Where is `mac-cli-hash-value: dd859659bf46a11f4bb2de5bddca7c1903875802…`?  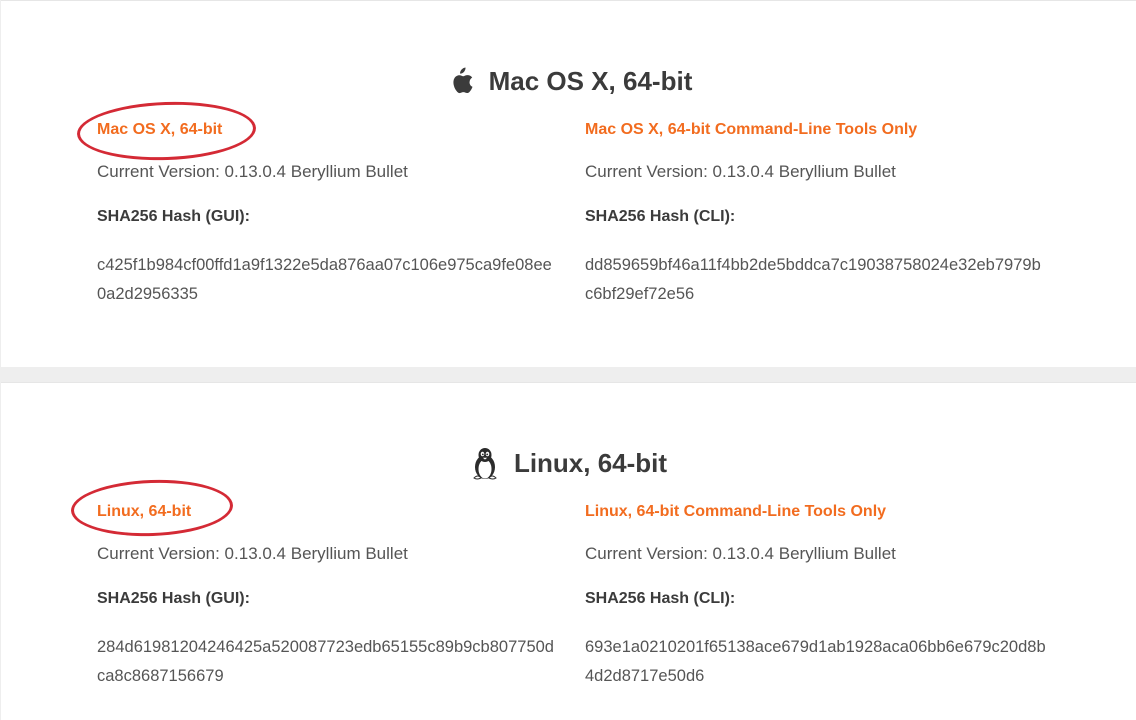 mac-cli-hash-value: dd859659bf46a11f4bb2de5bddca7c1903875802… is located at coordinates (813, 279).